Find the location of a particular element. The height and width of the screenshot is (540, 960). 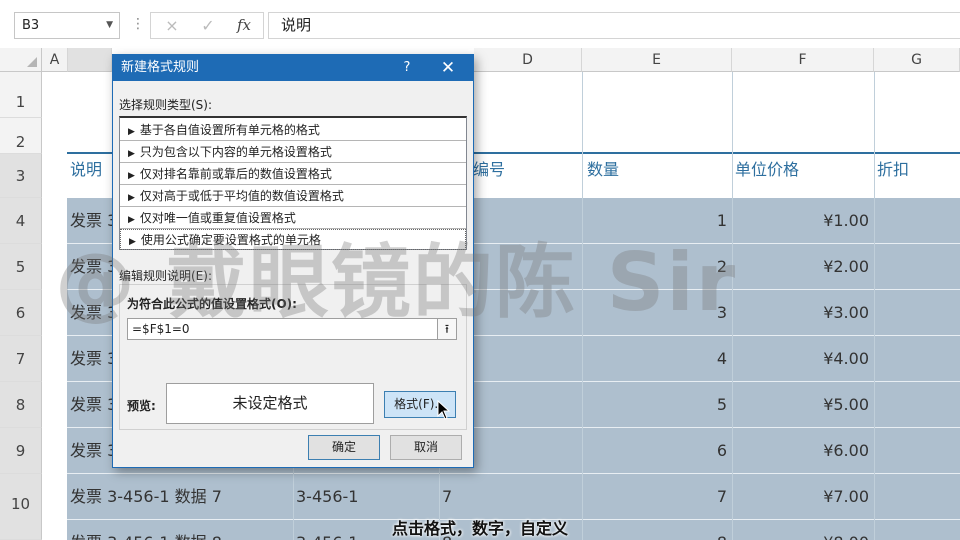

enter-entry-icon: ✓ is located at coordinates (208, 25).